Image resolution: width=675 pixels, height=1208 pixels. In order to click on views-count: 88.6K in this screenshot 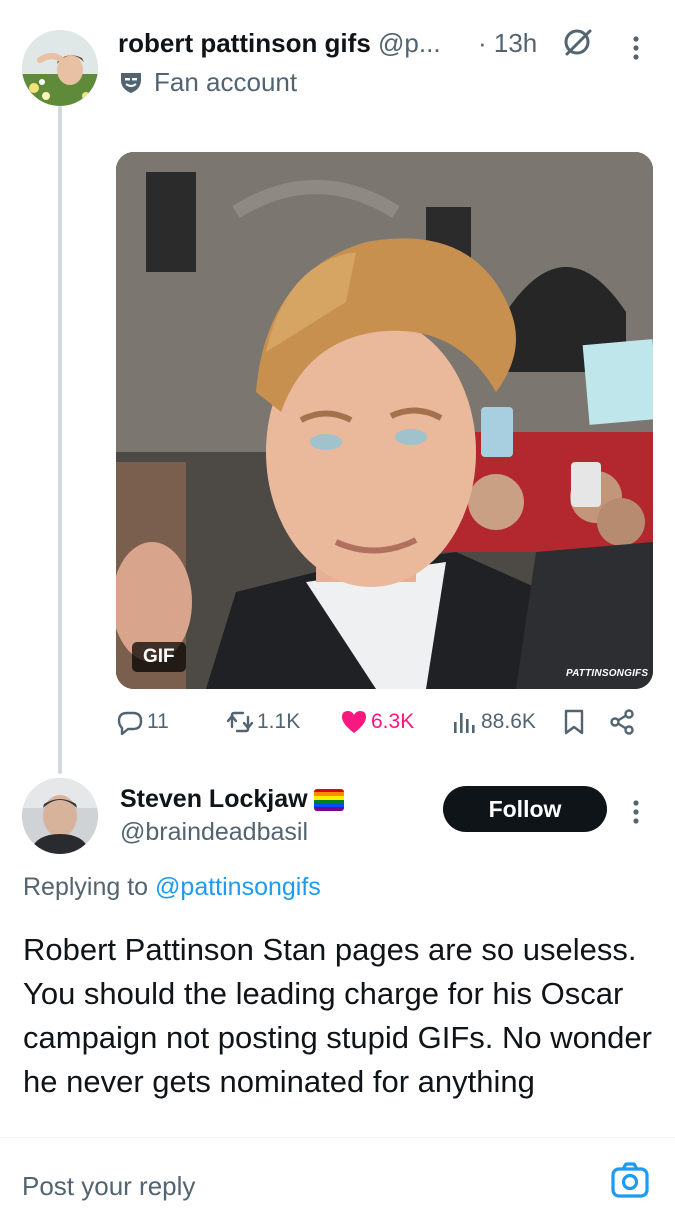, I will do `click(508, 721)`.